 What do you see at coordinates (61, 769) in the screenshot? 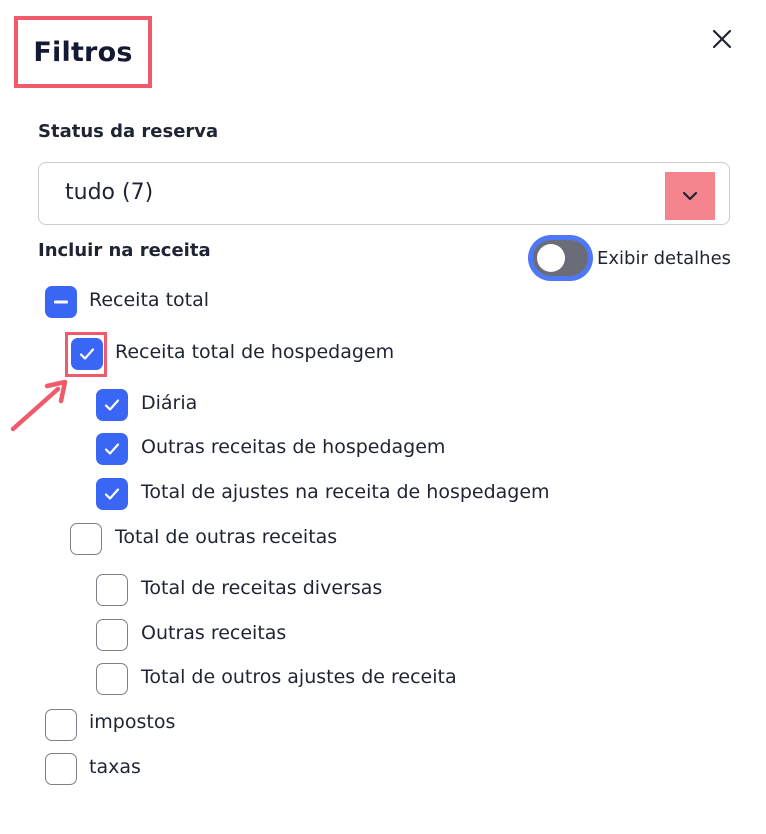
I see `checkbox-taxas` at bounding box center [61, 769].